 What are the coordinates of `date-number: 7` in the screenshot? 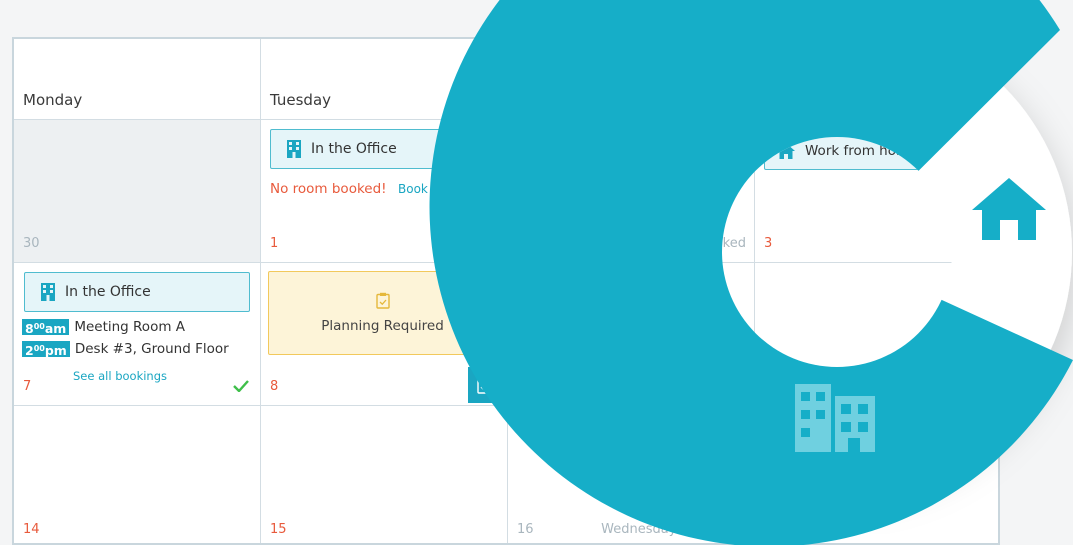 It's located at (27, 386).